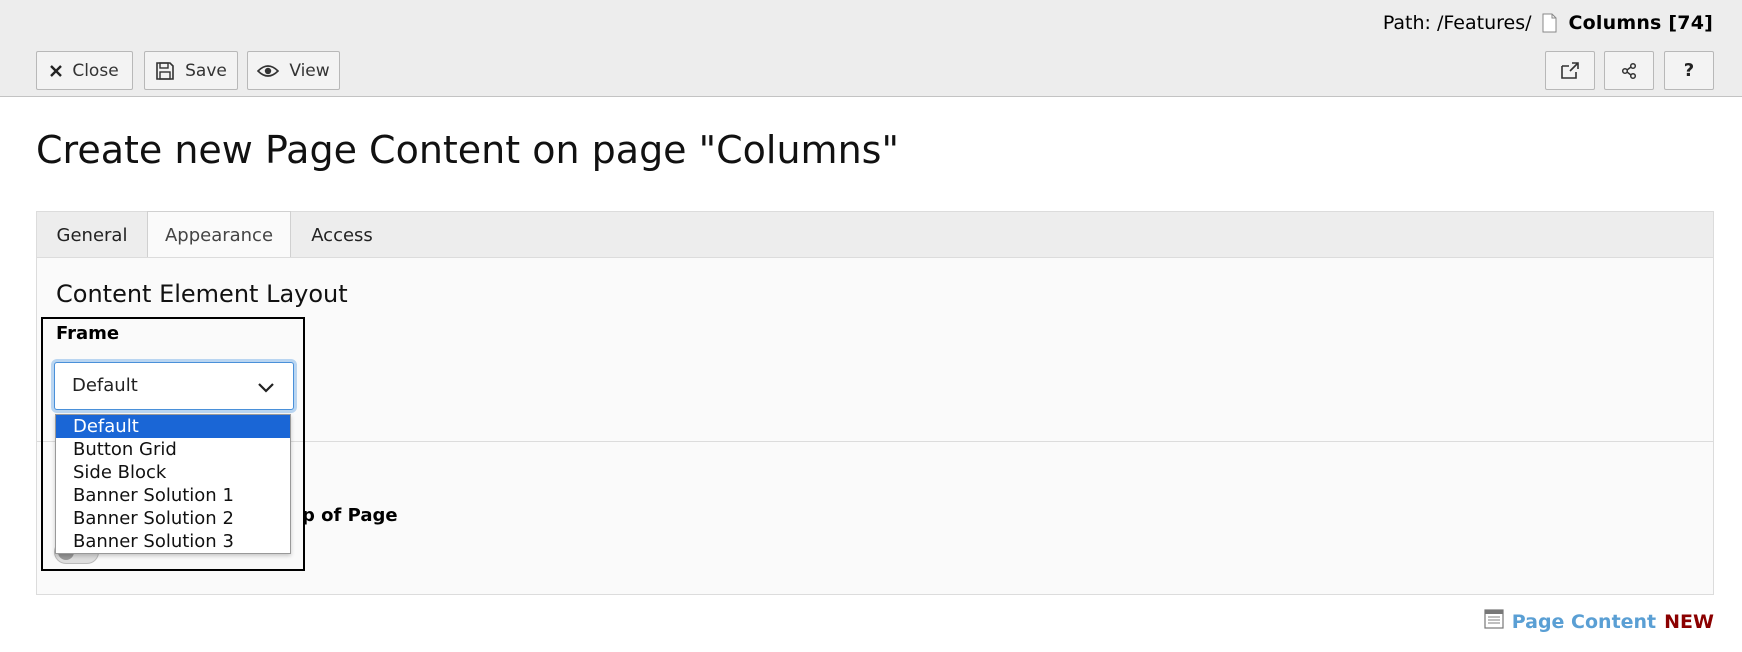  I want to click on chevron-down-icon, so click(266, 388).